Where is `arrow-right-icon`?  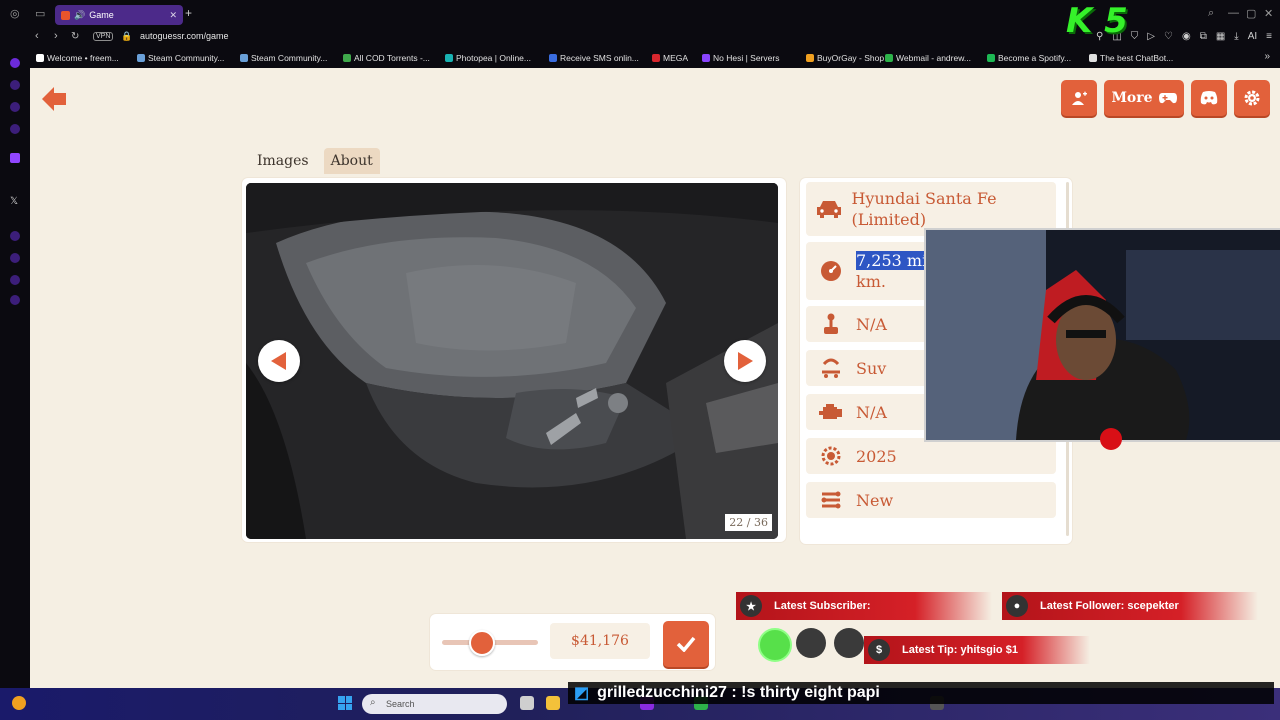 arrow-right-icon is located at coordinates (745, 361).